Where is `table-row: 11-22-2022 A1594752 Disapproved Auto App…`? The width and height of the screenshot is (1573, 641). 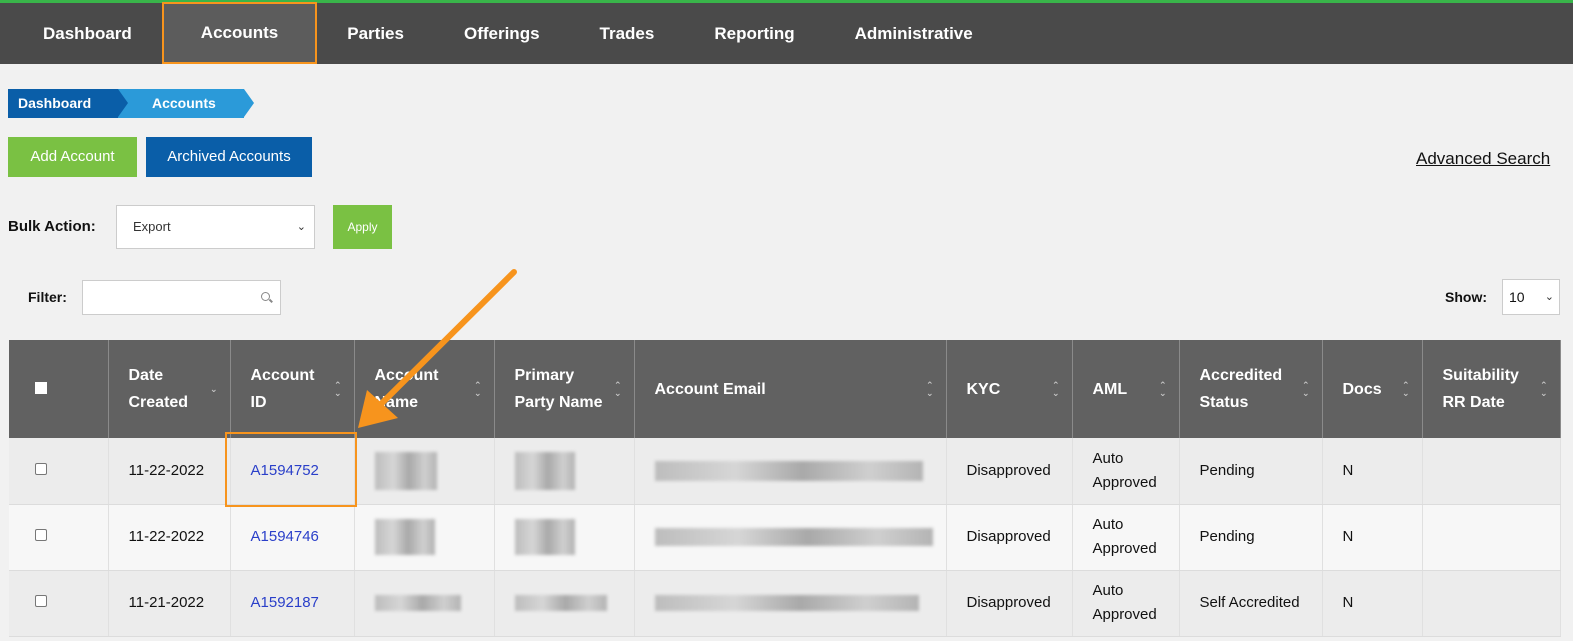
table-row: 11-22-2022 A1594752 Disapproved Auto App… is located at coordinates (785, 471).